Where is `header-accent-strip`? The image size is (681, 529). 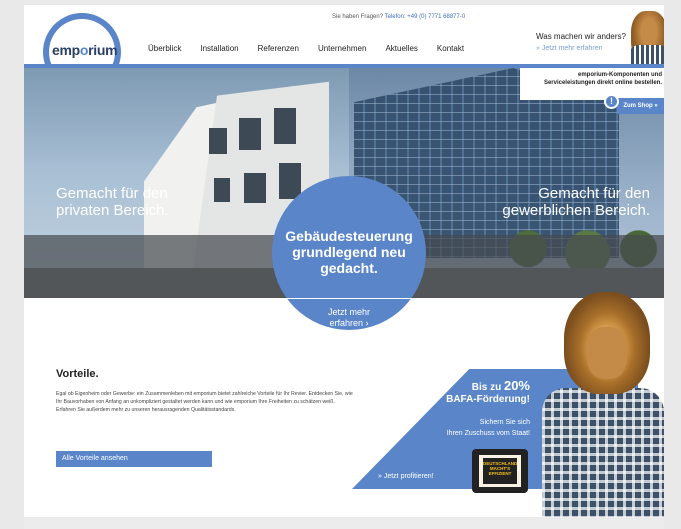
header-accent-strip is located at coordinates (344, 66).